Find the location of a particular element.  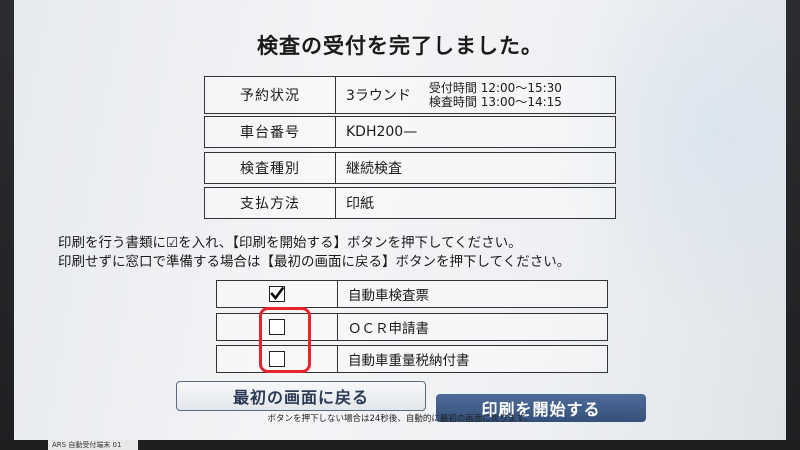

terminal-label-sticker: ARS 自動受付端末 01 is located at coordinates (93, 445).